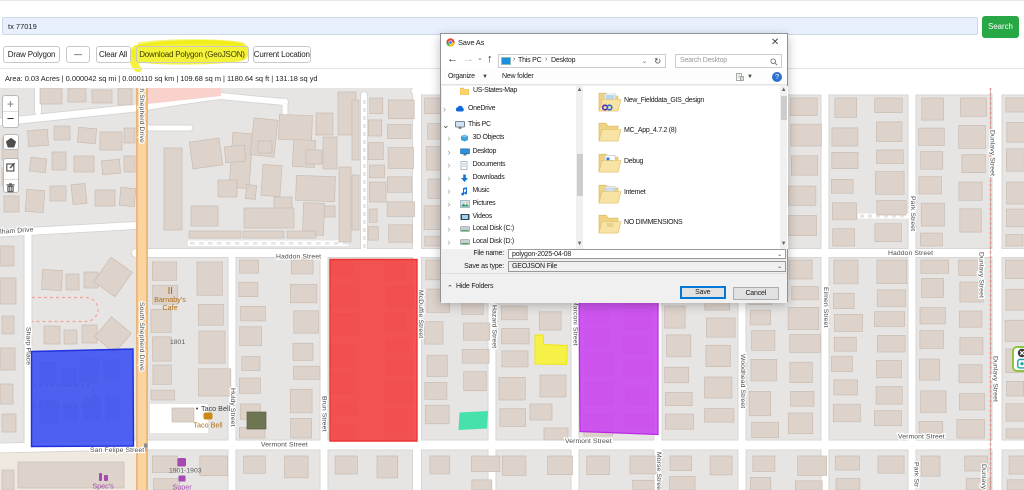 This screenshot has width=1024, height=490. Describe the element at coordinates (494, 326) in the screenshot. I see `svg-text: Hazard Street` at that location.